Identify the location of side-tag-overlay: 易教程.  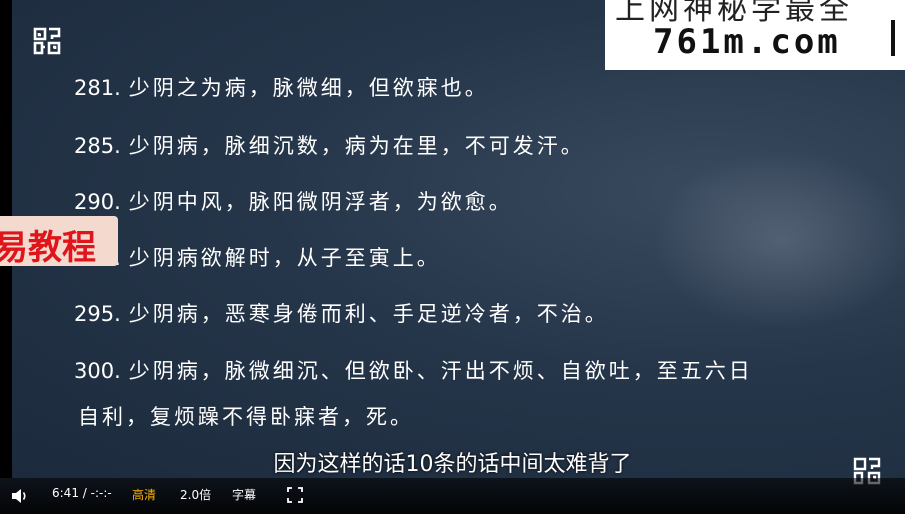
(59, 241).